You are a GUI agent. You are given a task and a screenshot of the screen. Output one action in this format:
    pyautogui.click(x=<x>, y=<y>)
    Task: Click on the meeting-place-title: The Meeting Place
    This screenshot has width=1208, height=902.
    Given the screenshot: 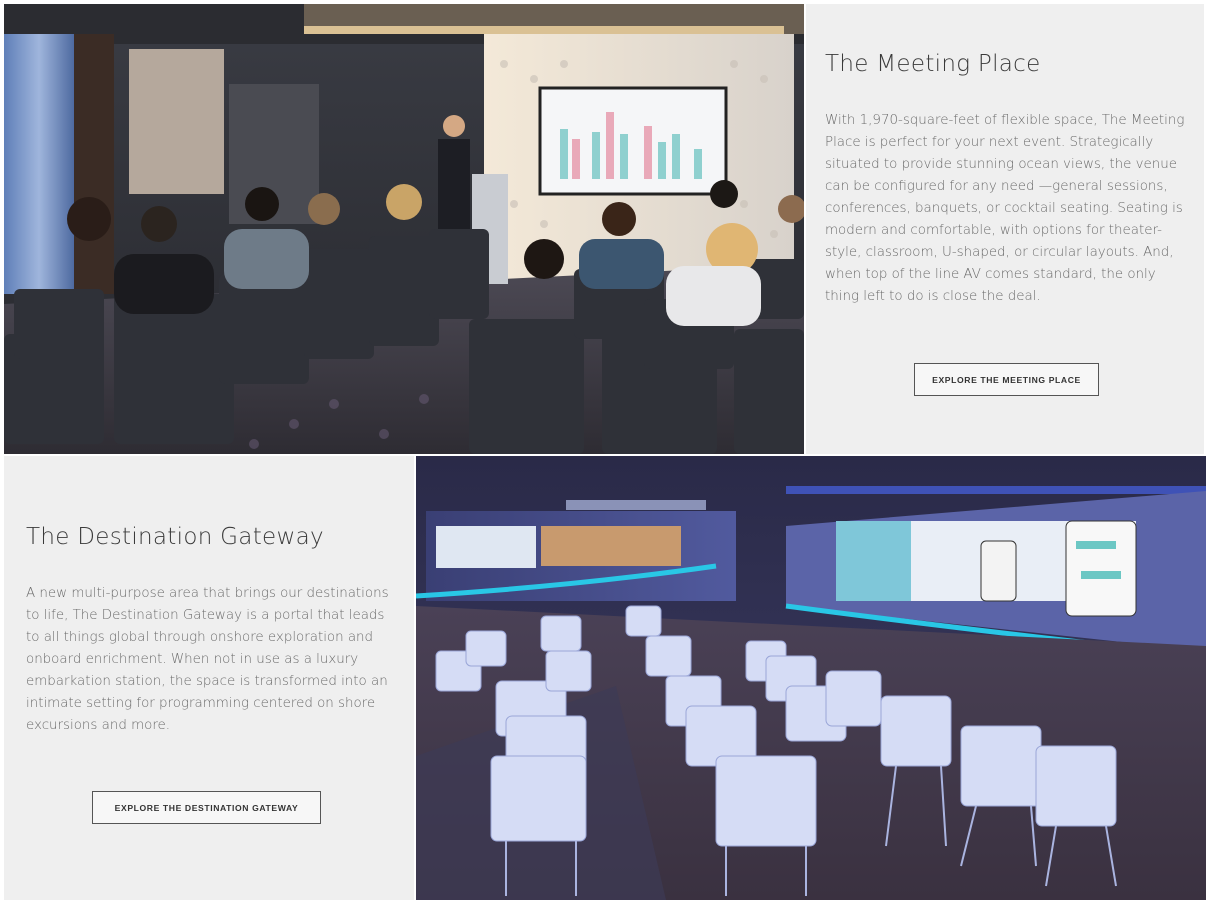 What is the action you would take?
    pyautogui.click(x=933, y=64)
    